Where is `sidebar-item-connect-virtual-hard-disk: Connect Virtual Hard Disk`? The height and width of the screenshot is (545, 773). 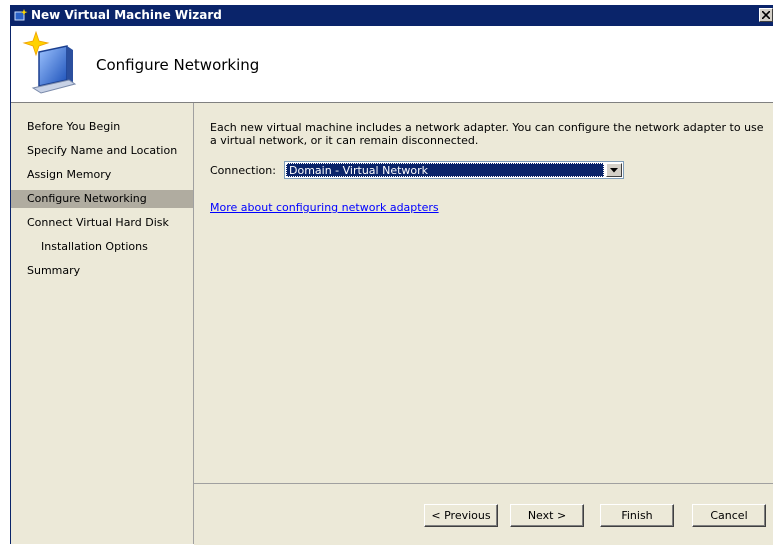
sidebar-item-connect-virtual-hard-disk: Connect Virtual Hard Disk is located at coordinates (102, 223).